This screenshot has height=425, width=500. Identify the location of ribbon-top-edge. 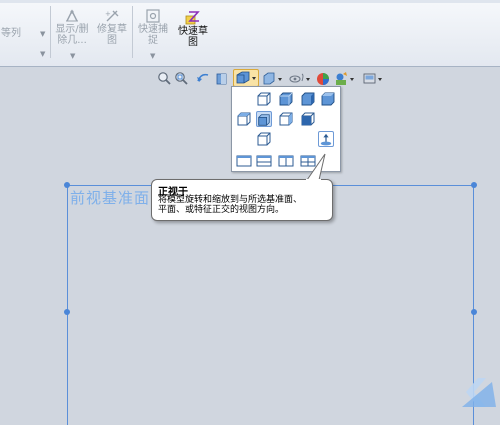
(250, 1).